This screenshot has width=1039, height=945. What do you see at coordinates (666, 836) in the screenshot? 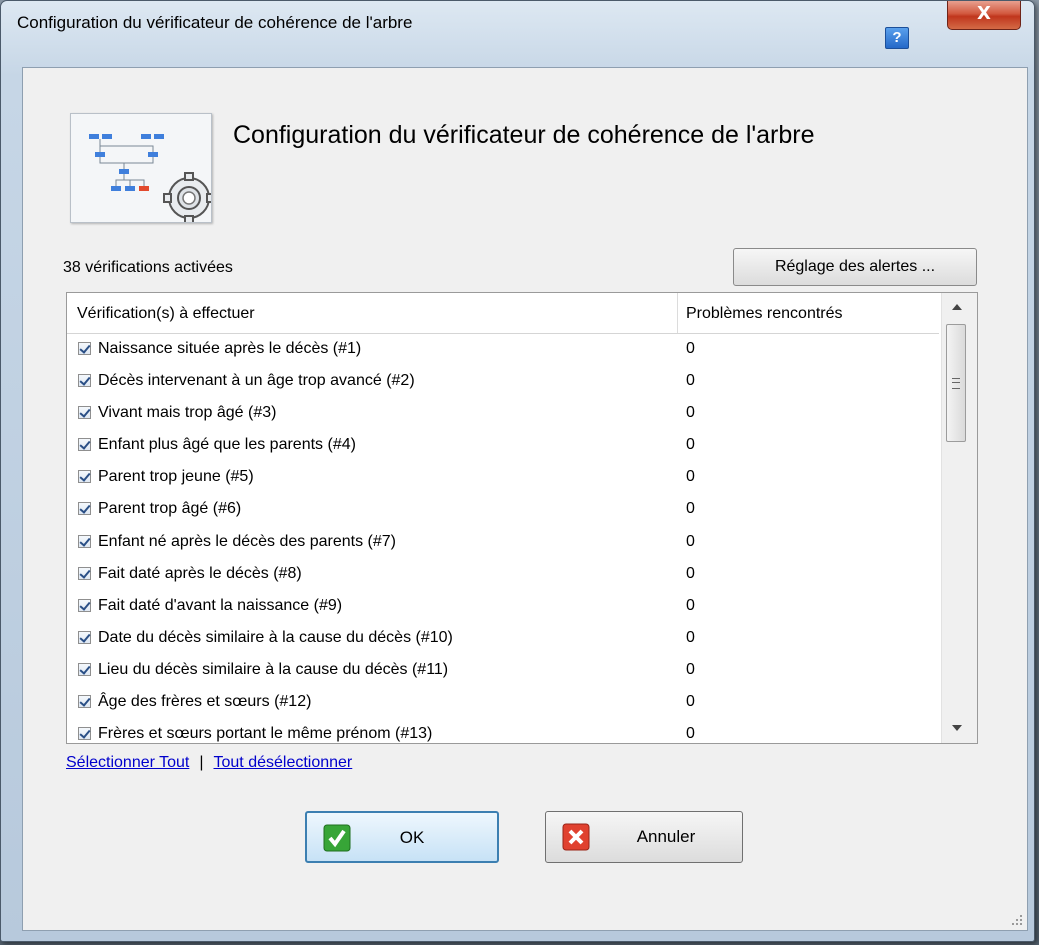
I see `cancel-button-label: Annuler` at bounding box center [666, 836].